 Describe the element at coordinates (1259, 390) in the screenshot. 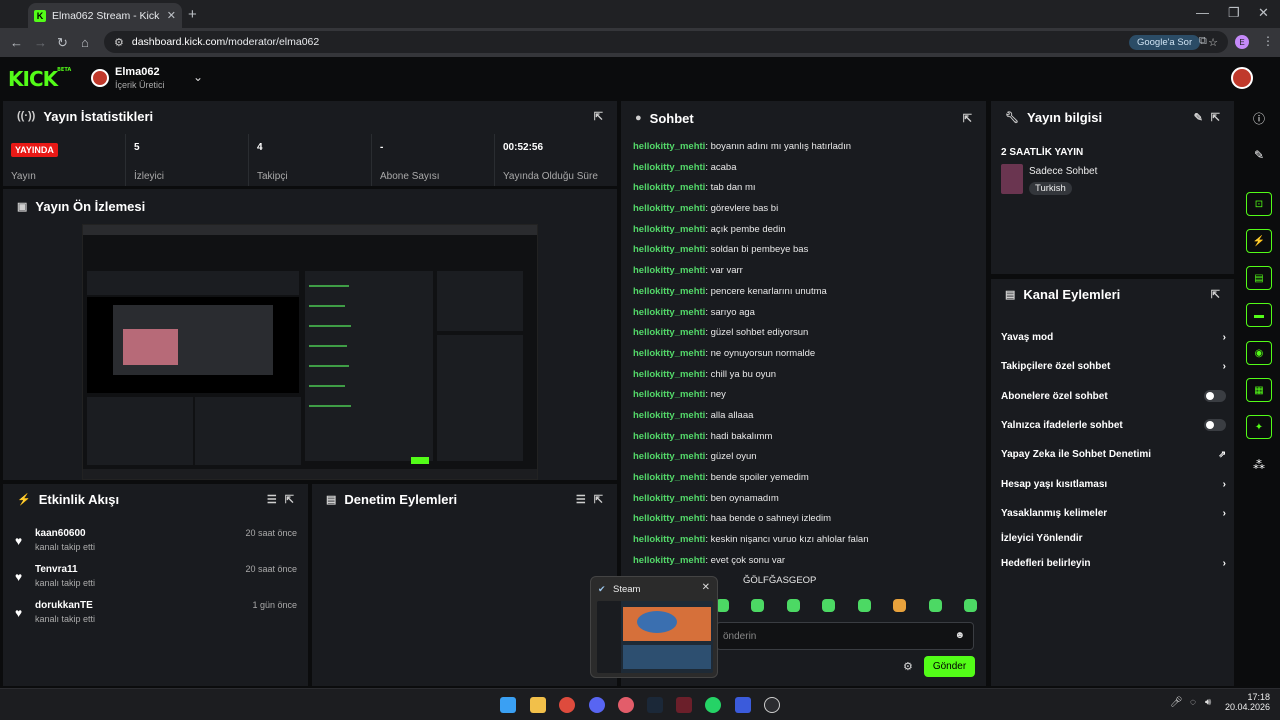

I see `actions-widget-icon: ▦` at that location.